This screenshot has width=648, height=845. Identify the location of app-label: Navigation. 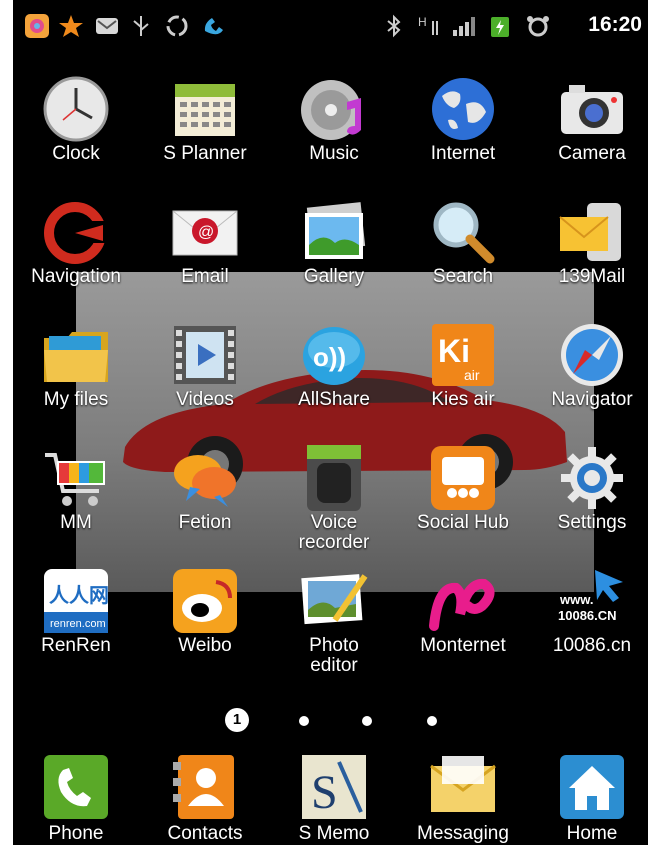
(76, 276).